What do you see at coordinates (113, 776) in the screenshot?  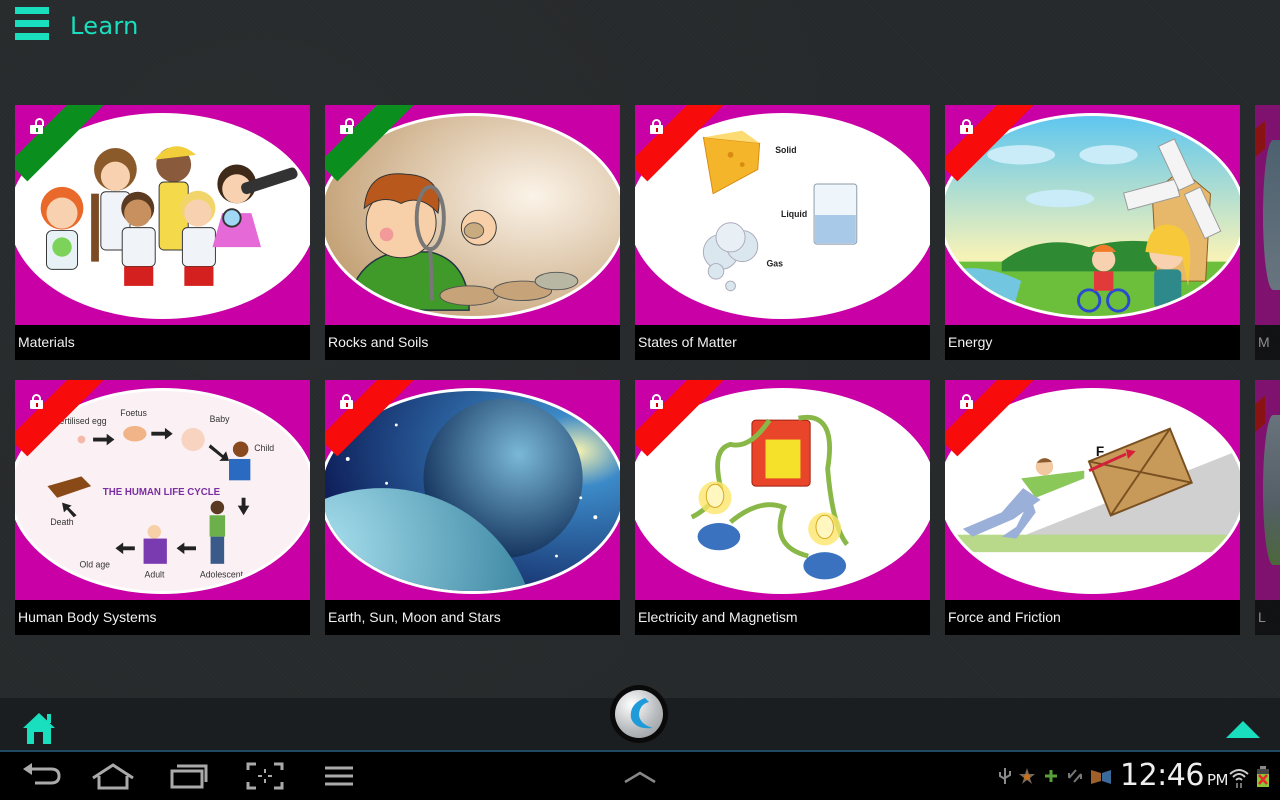 I see `home-nav-button` at bounding box center [113, 776].